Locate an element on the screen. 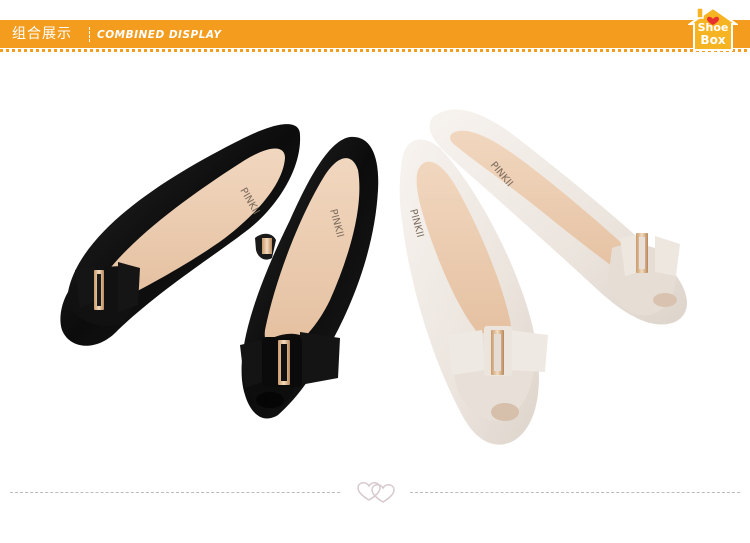 This screenshot has height=543, width=750. section-title-en: COMBINED DISPLAY is located at coordinates (159, 35).